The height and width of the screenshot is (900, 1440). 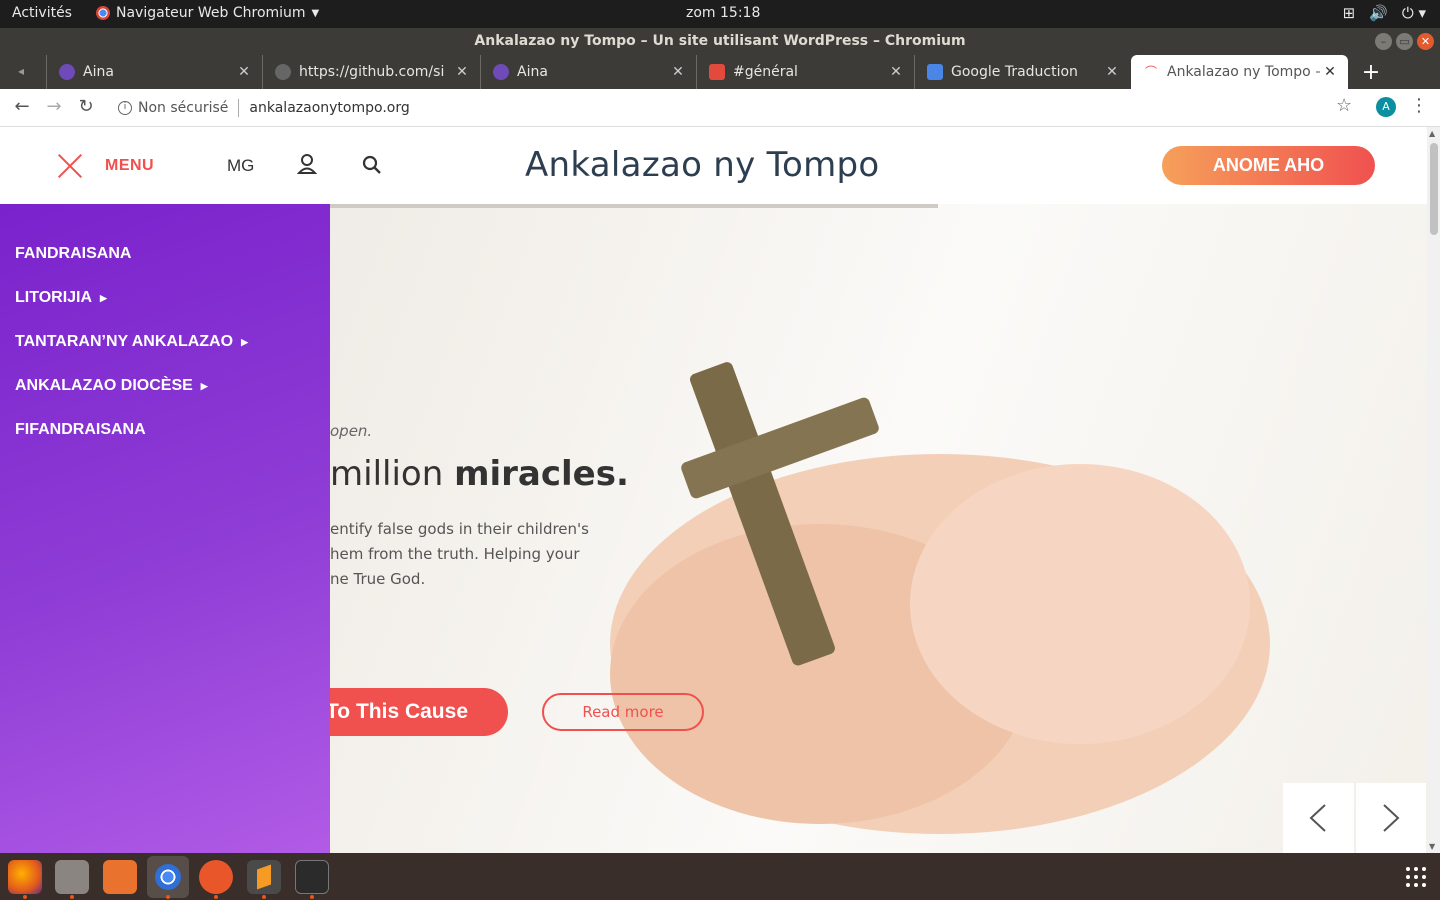 I want to click on activities-button: Activités, so click(x=42, y=13).